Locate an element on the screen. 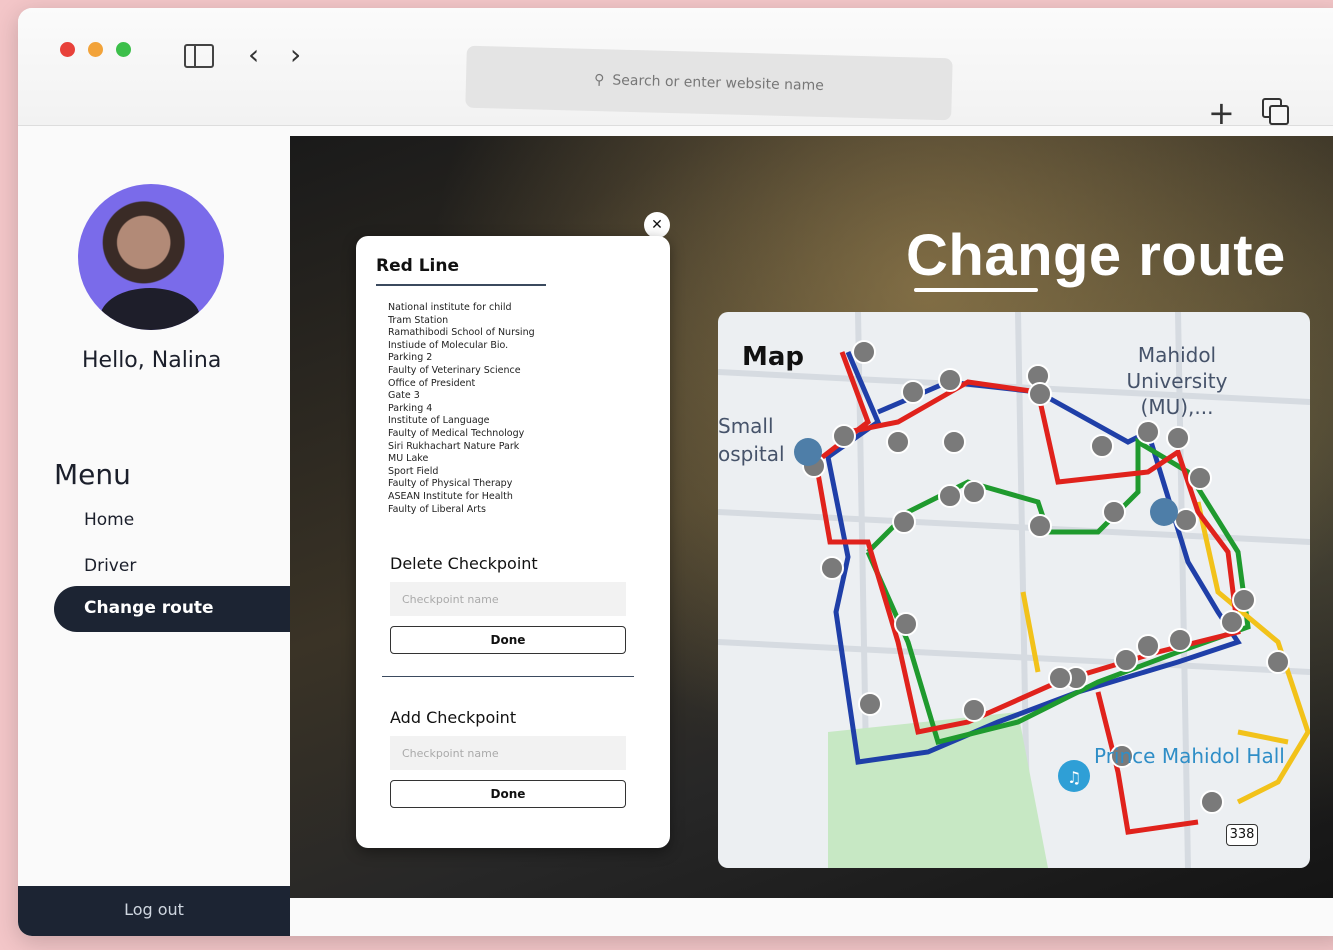  avatar is located at coordinates (151, 257).